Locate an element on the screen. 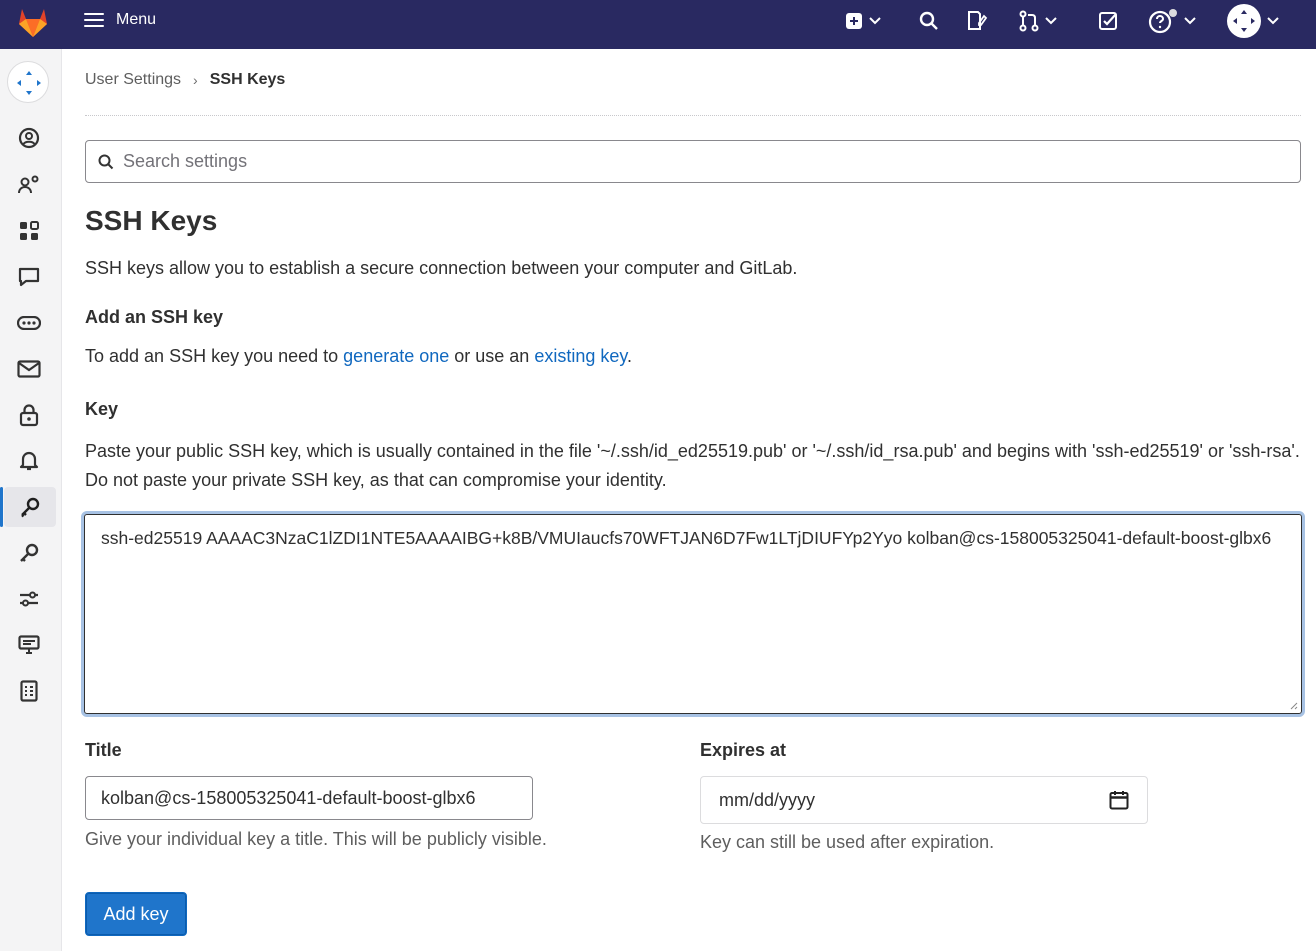 The height and width of the screenshot is (951, 1316). issues-icon is located at coordinates (978, 20).